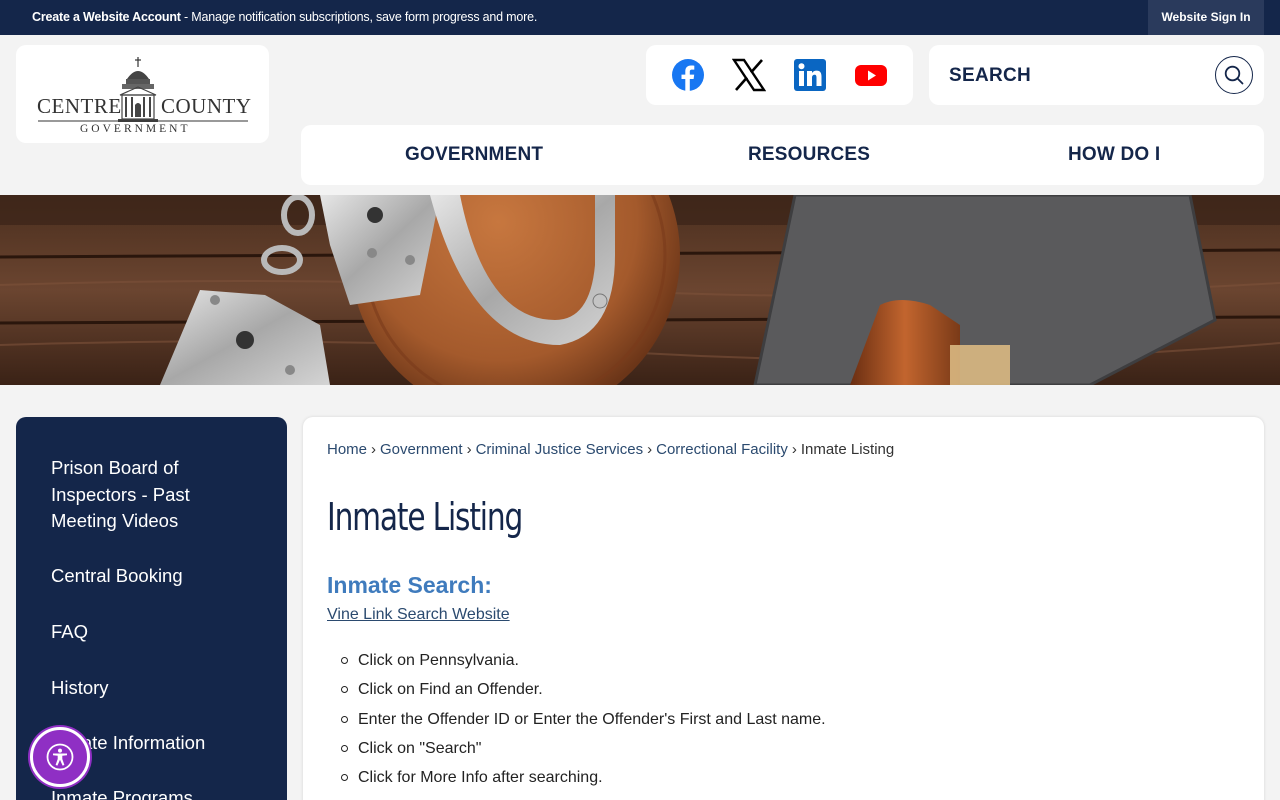  Describe the element at coordinates (688, 75) in the screenshot. I see `facebook-icon` at that location.